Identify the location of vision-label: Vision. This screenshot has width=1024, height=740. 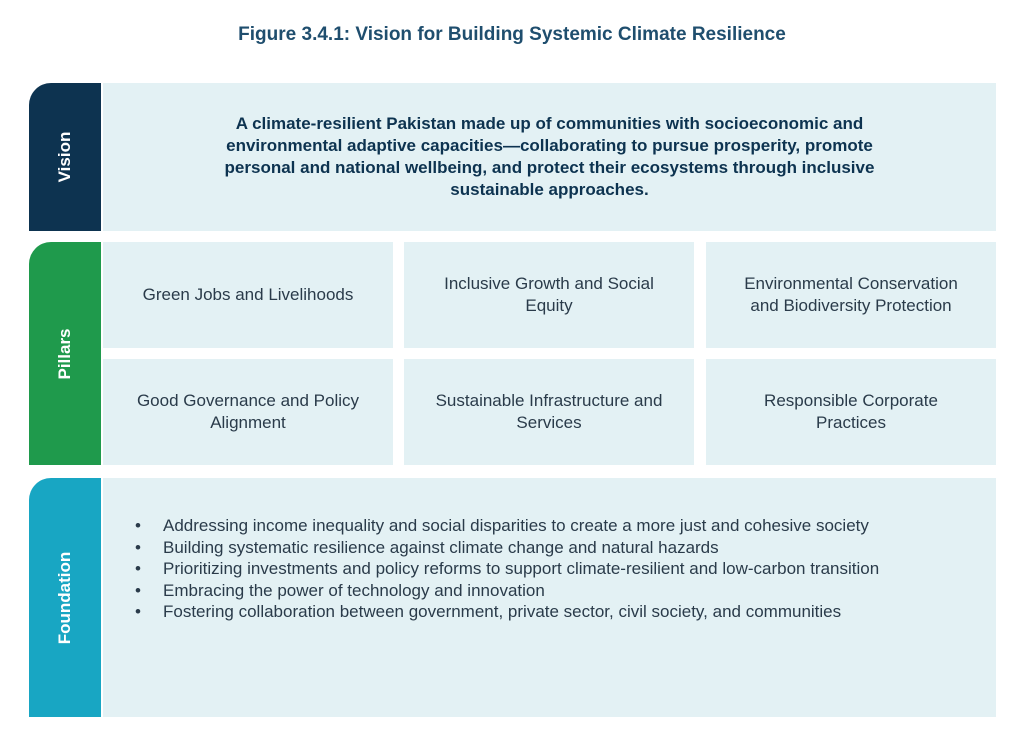
(64, 157).